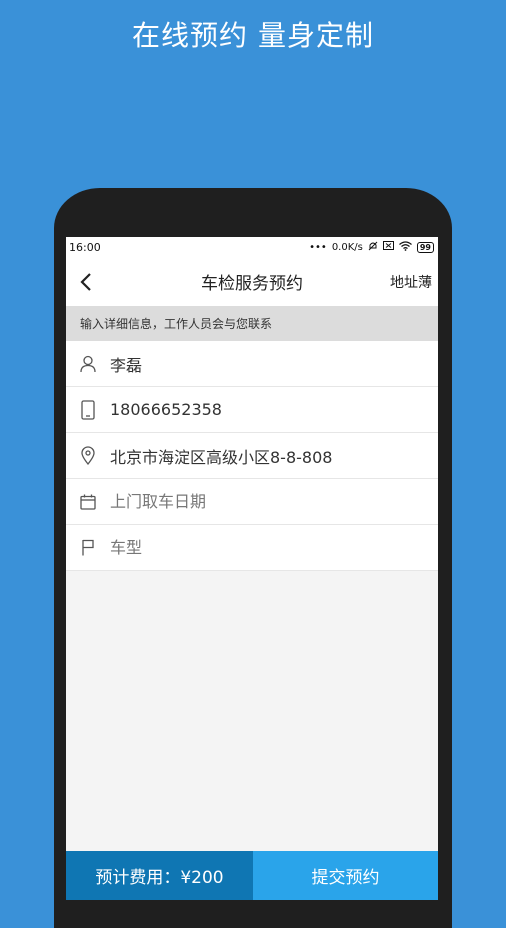  Describe the element at coordinates (274, 455) in the screenshot. I see `address-field` at that location.